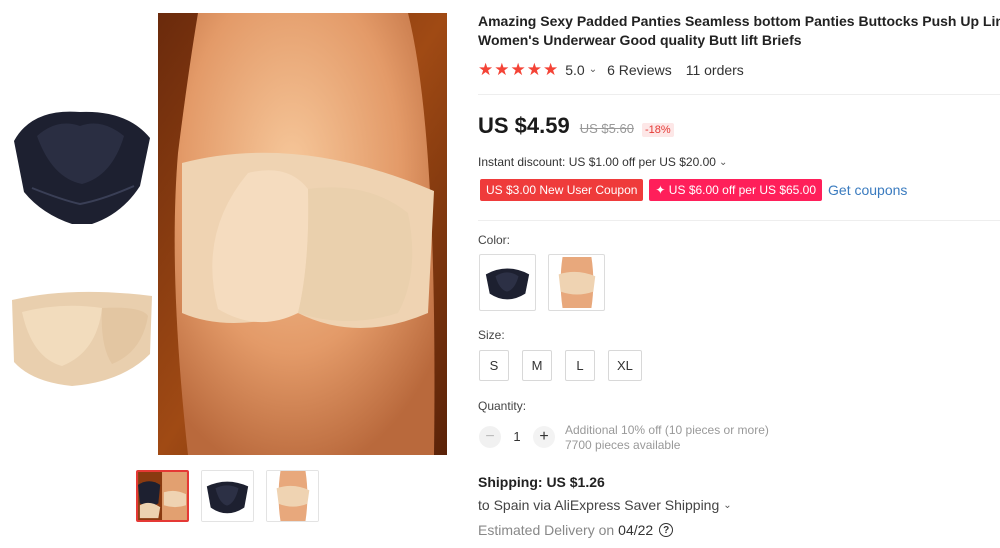 The height and width of the screenshot is (548, 1000). I want to click on original-price: US $5.60, so click(606, 128).